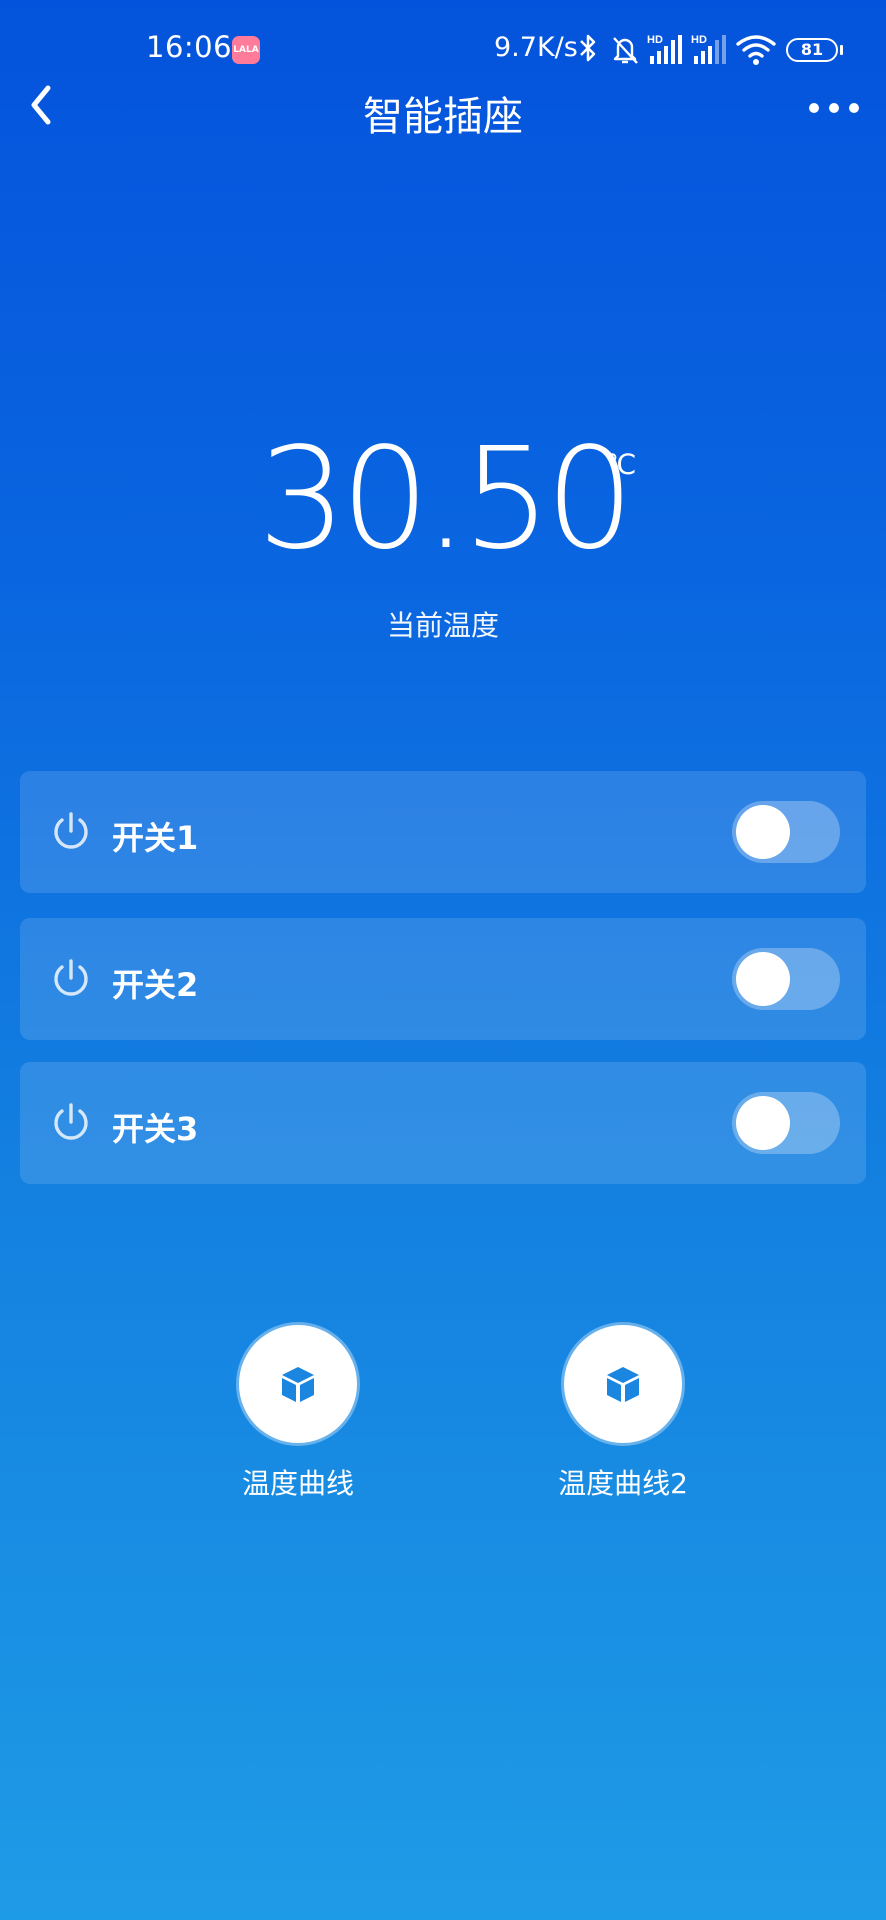 Image resolution: width=886 pixels, height=1920 pixels. I want to click on bluetooth-icon, so click(588, 48).